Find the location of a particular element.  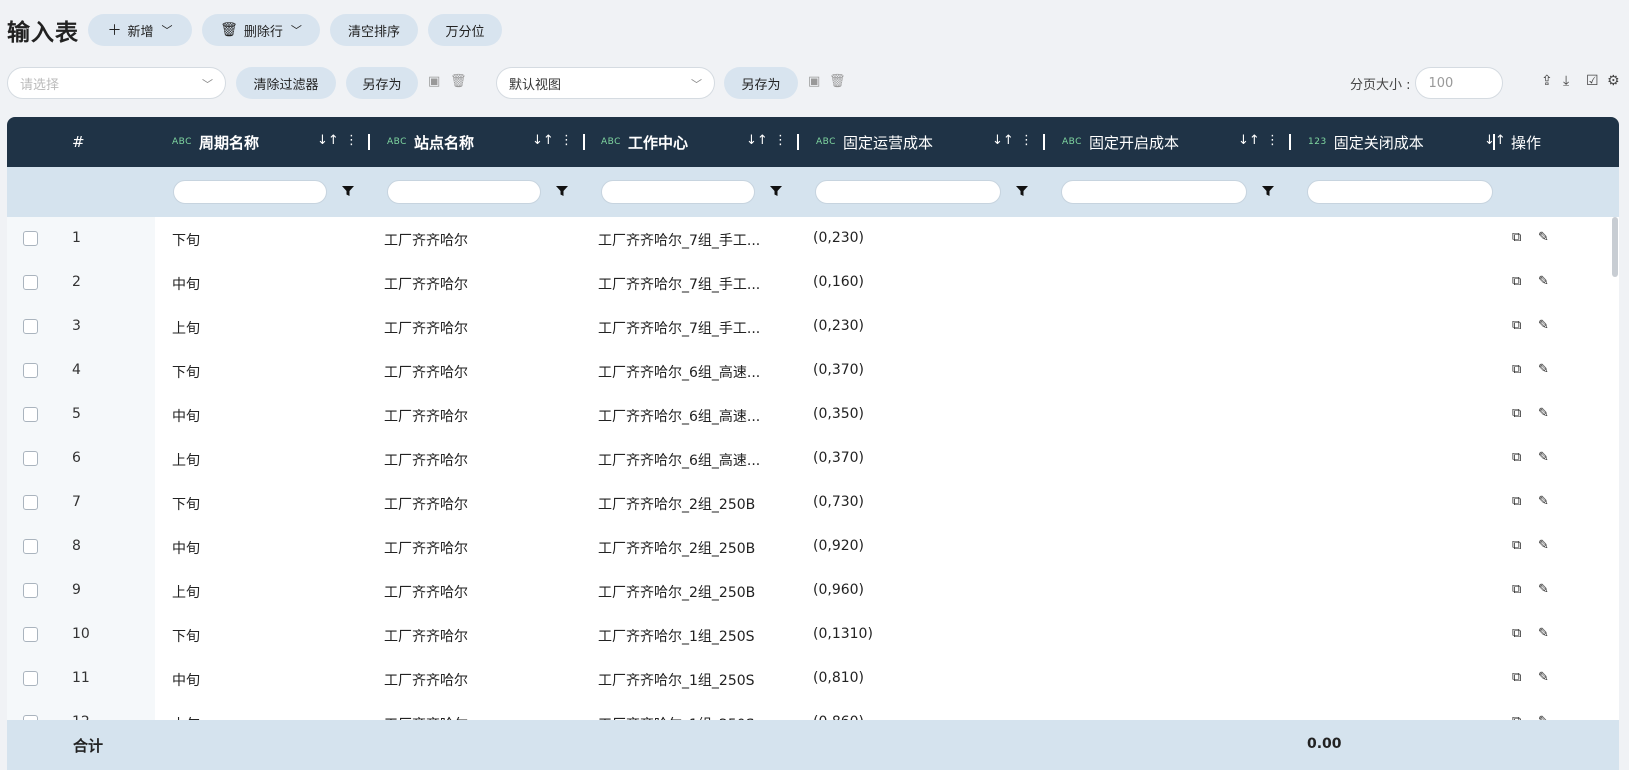

table-row: 2 中旬 工厂齐齐哈尔 工厂齐齐哈尔_7组_手工... (0,160) ⧉ ✎ is located at coordinates (813, 283).